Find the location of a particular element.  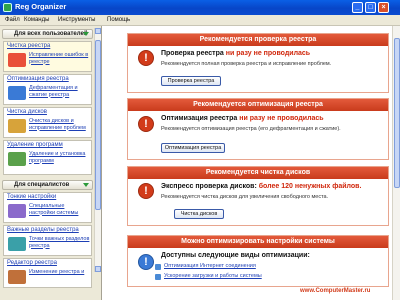

menu-tools: Инструменты is located at coordinates (76, 20).